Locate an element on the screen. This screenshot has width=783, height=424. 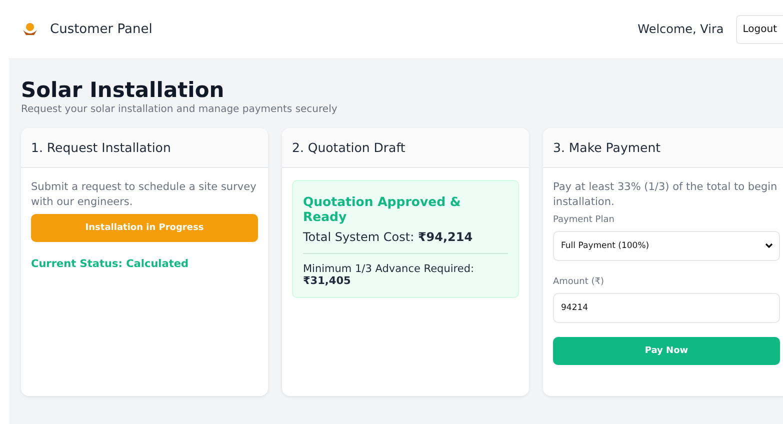
amount-field: 94214 is located at coordinates (666, 308).